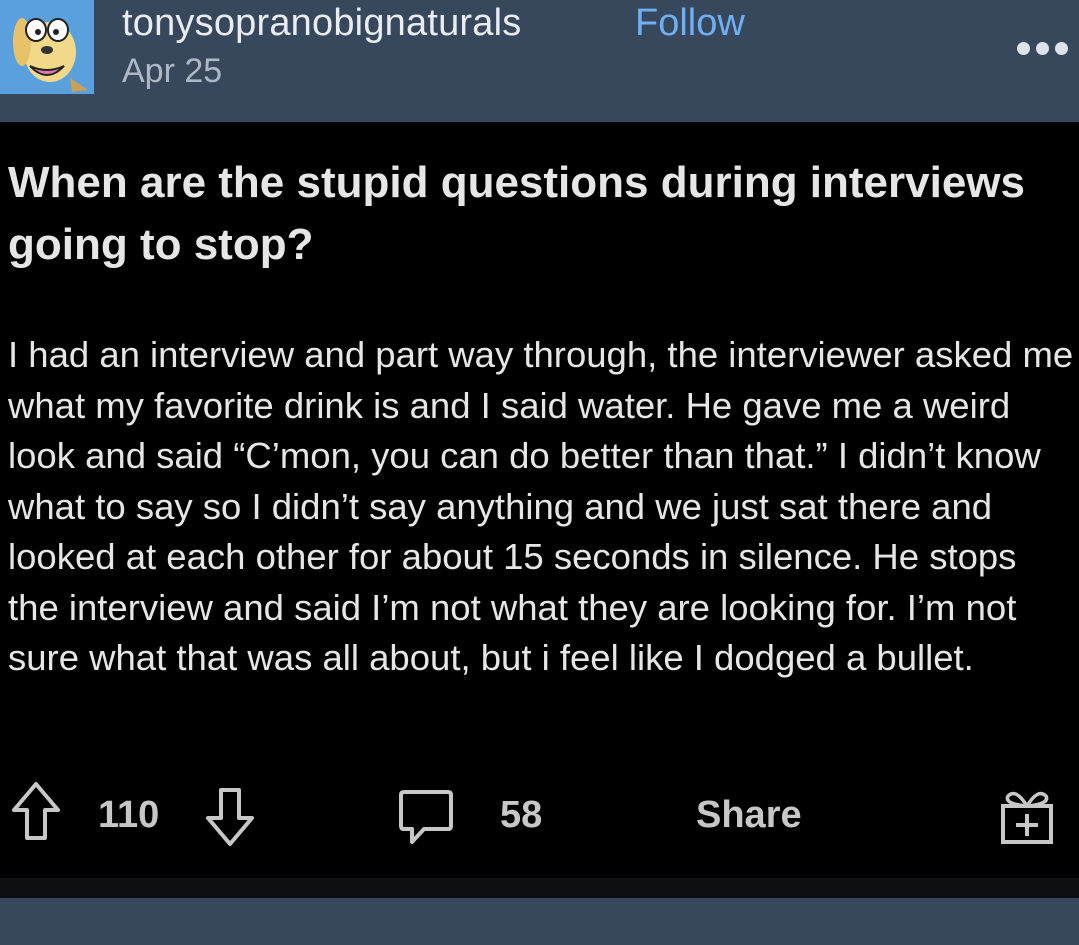 This screenshot has width=1079, height=945. I want to click on follow-button: Follow, so click(690, 23).